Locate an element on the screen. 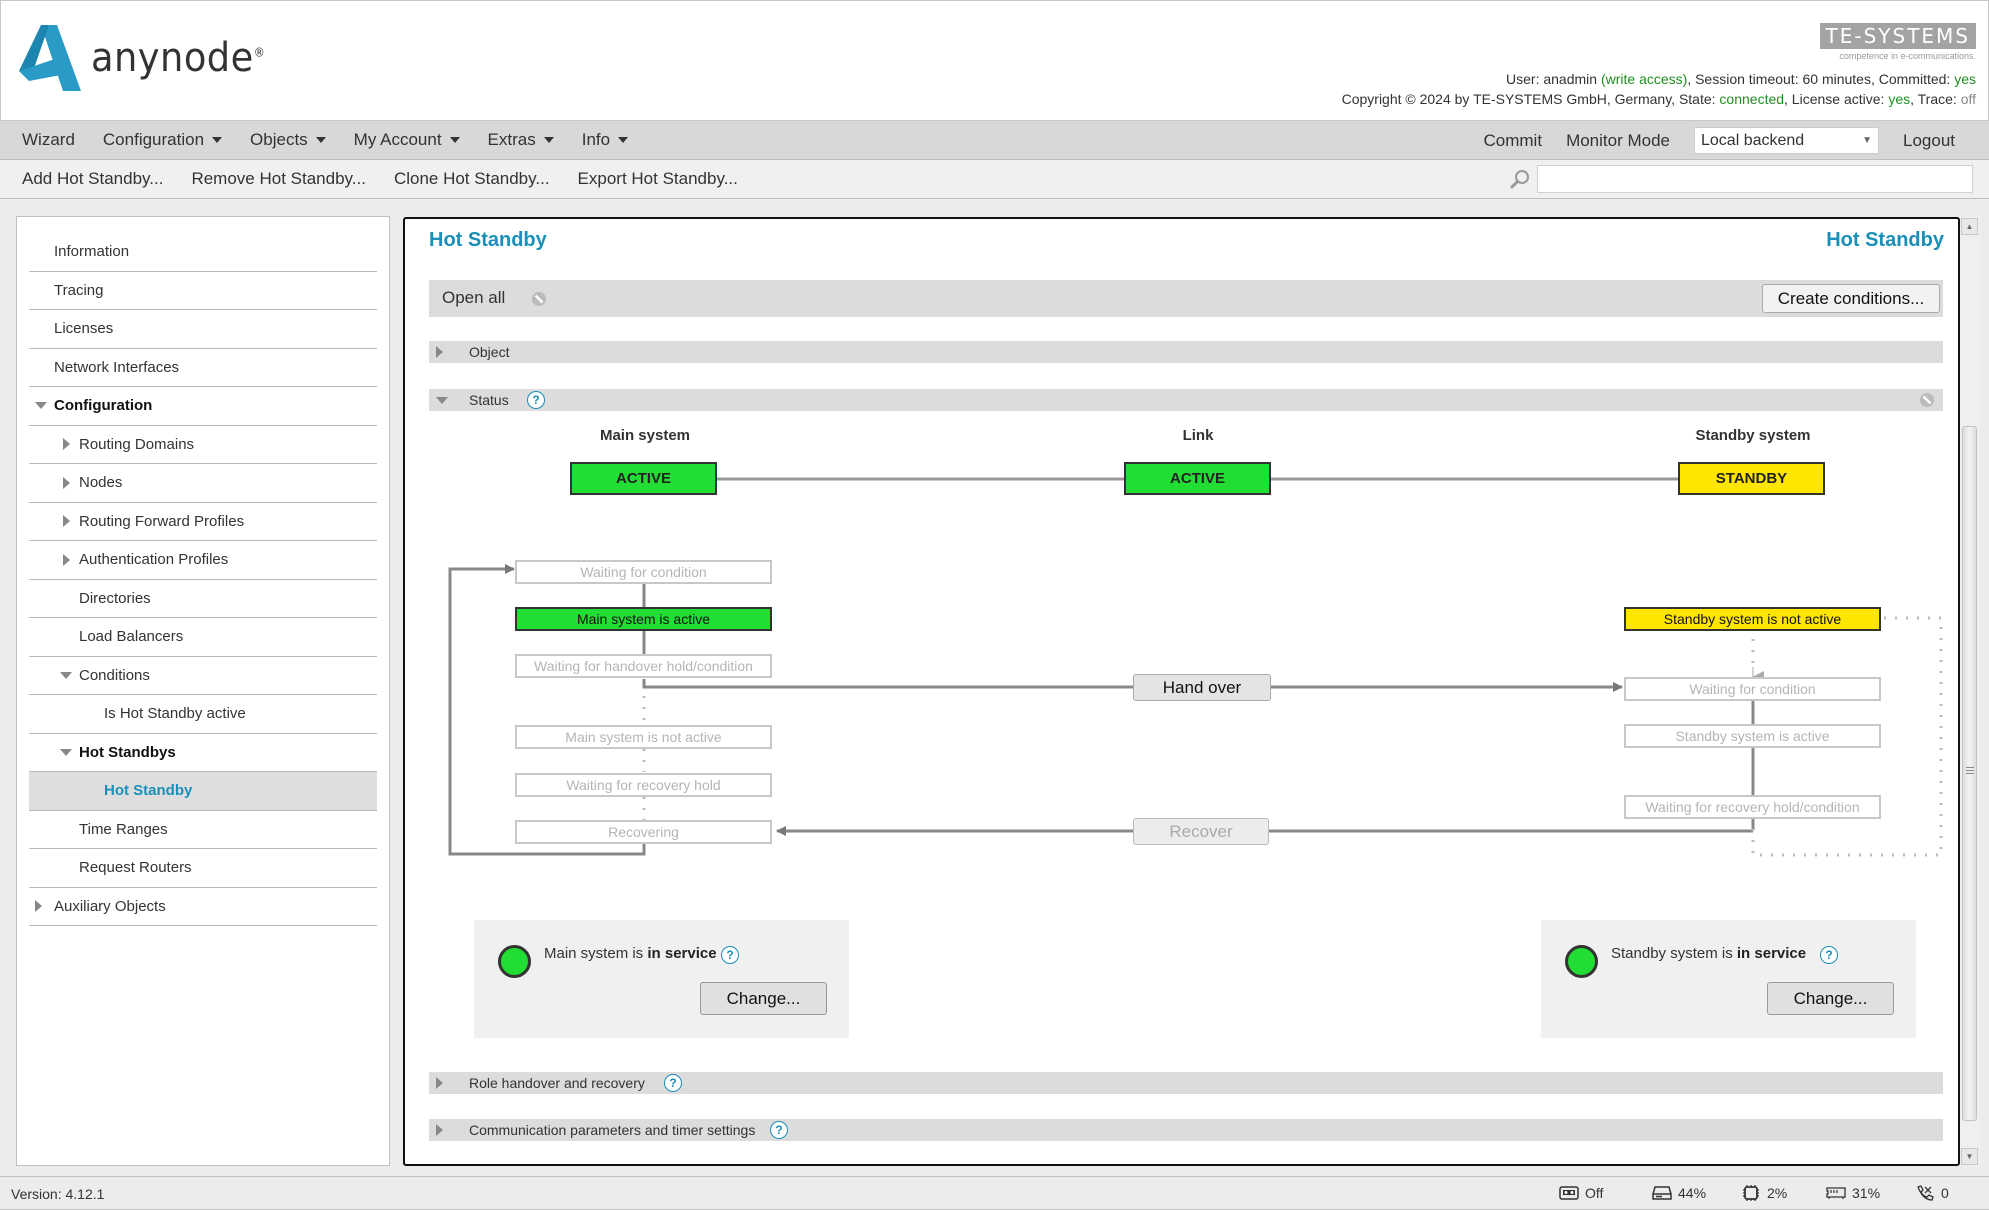  registered-mark: ® is located at coordinates (259, 52).